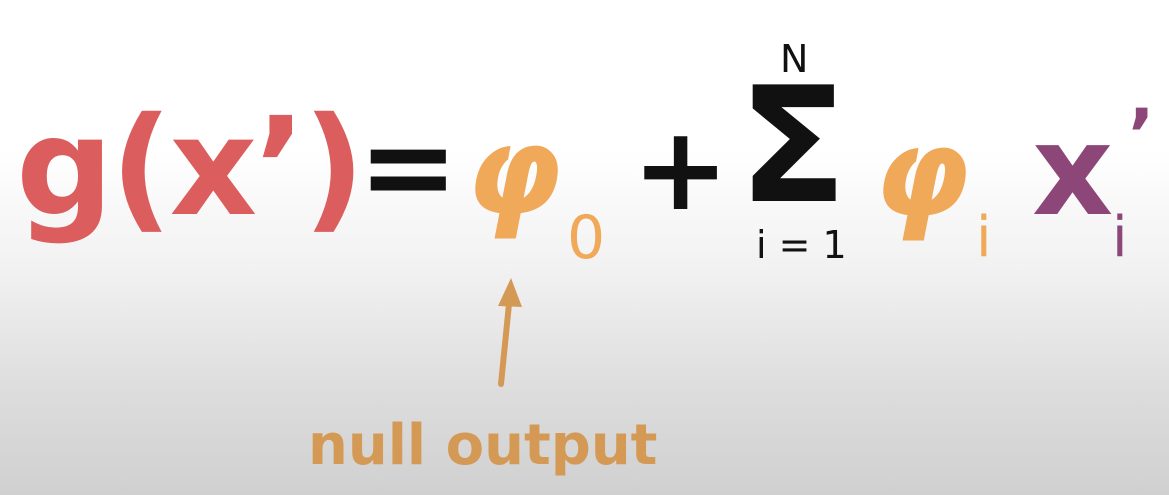  Describe the element at coordinates (408, 167) in the screenshot. I see `equals-sign: =` at that location.